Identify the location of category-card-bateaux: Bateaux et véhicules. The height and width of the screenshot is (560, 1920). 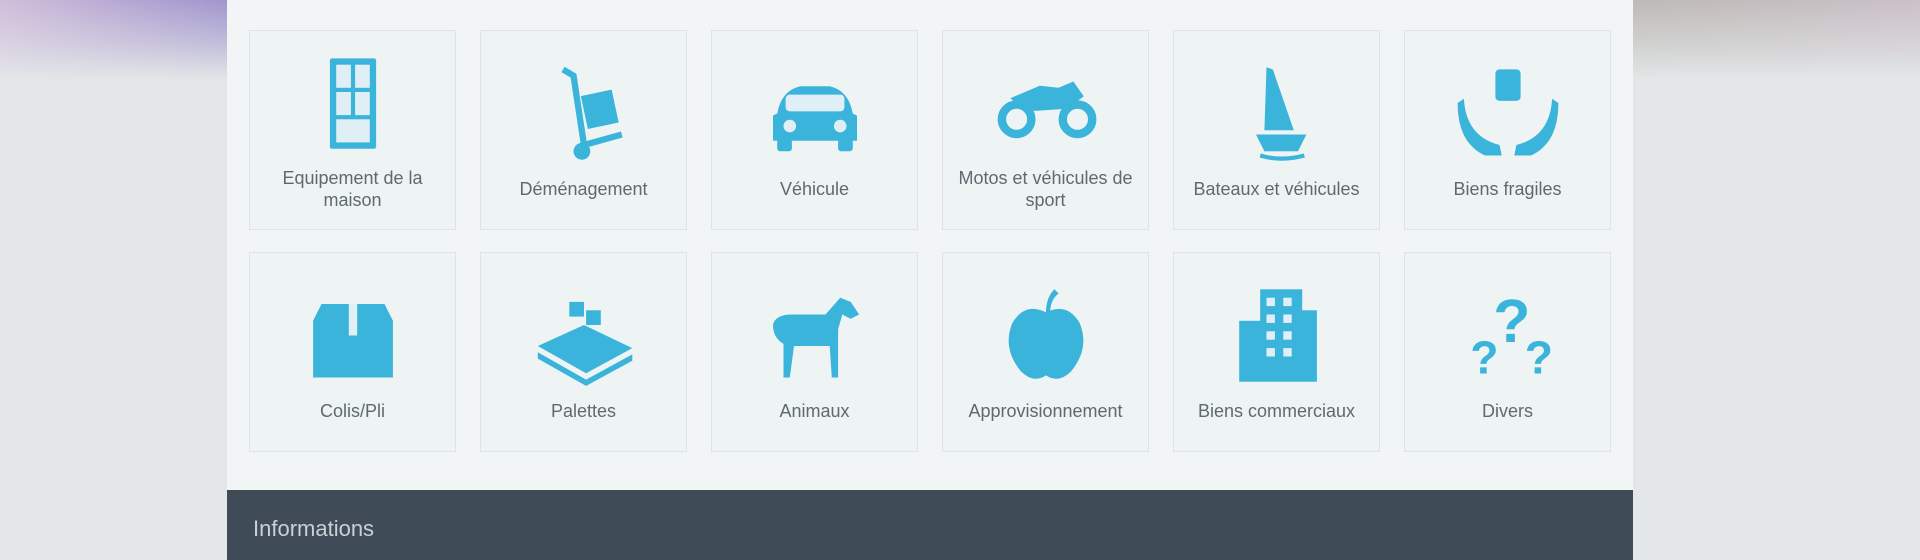
(1276, 130).